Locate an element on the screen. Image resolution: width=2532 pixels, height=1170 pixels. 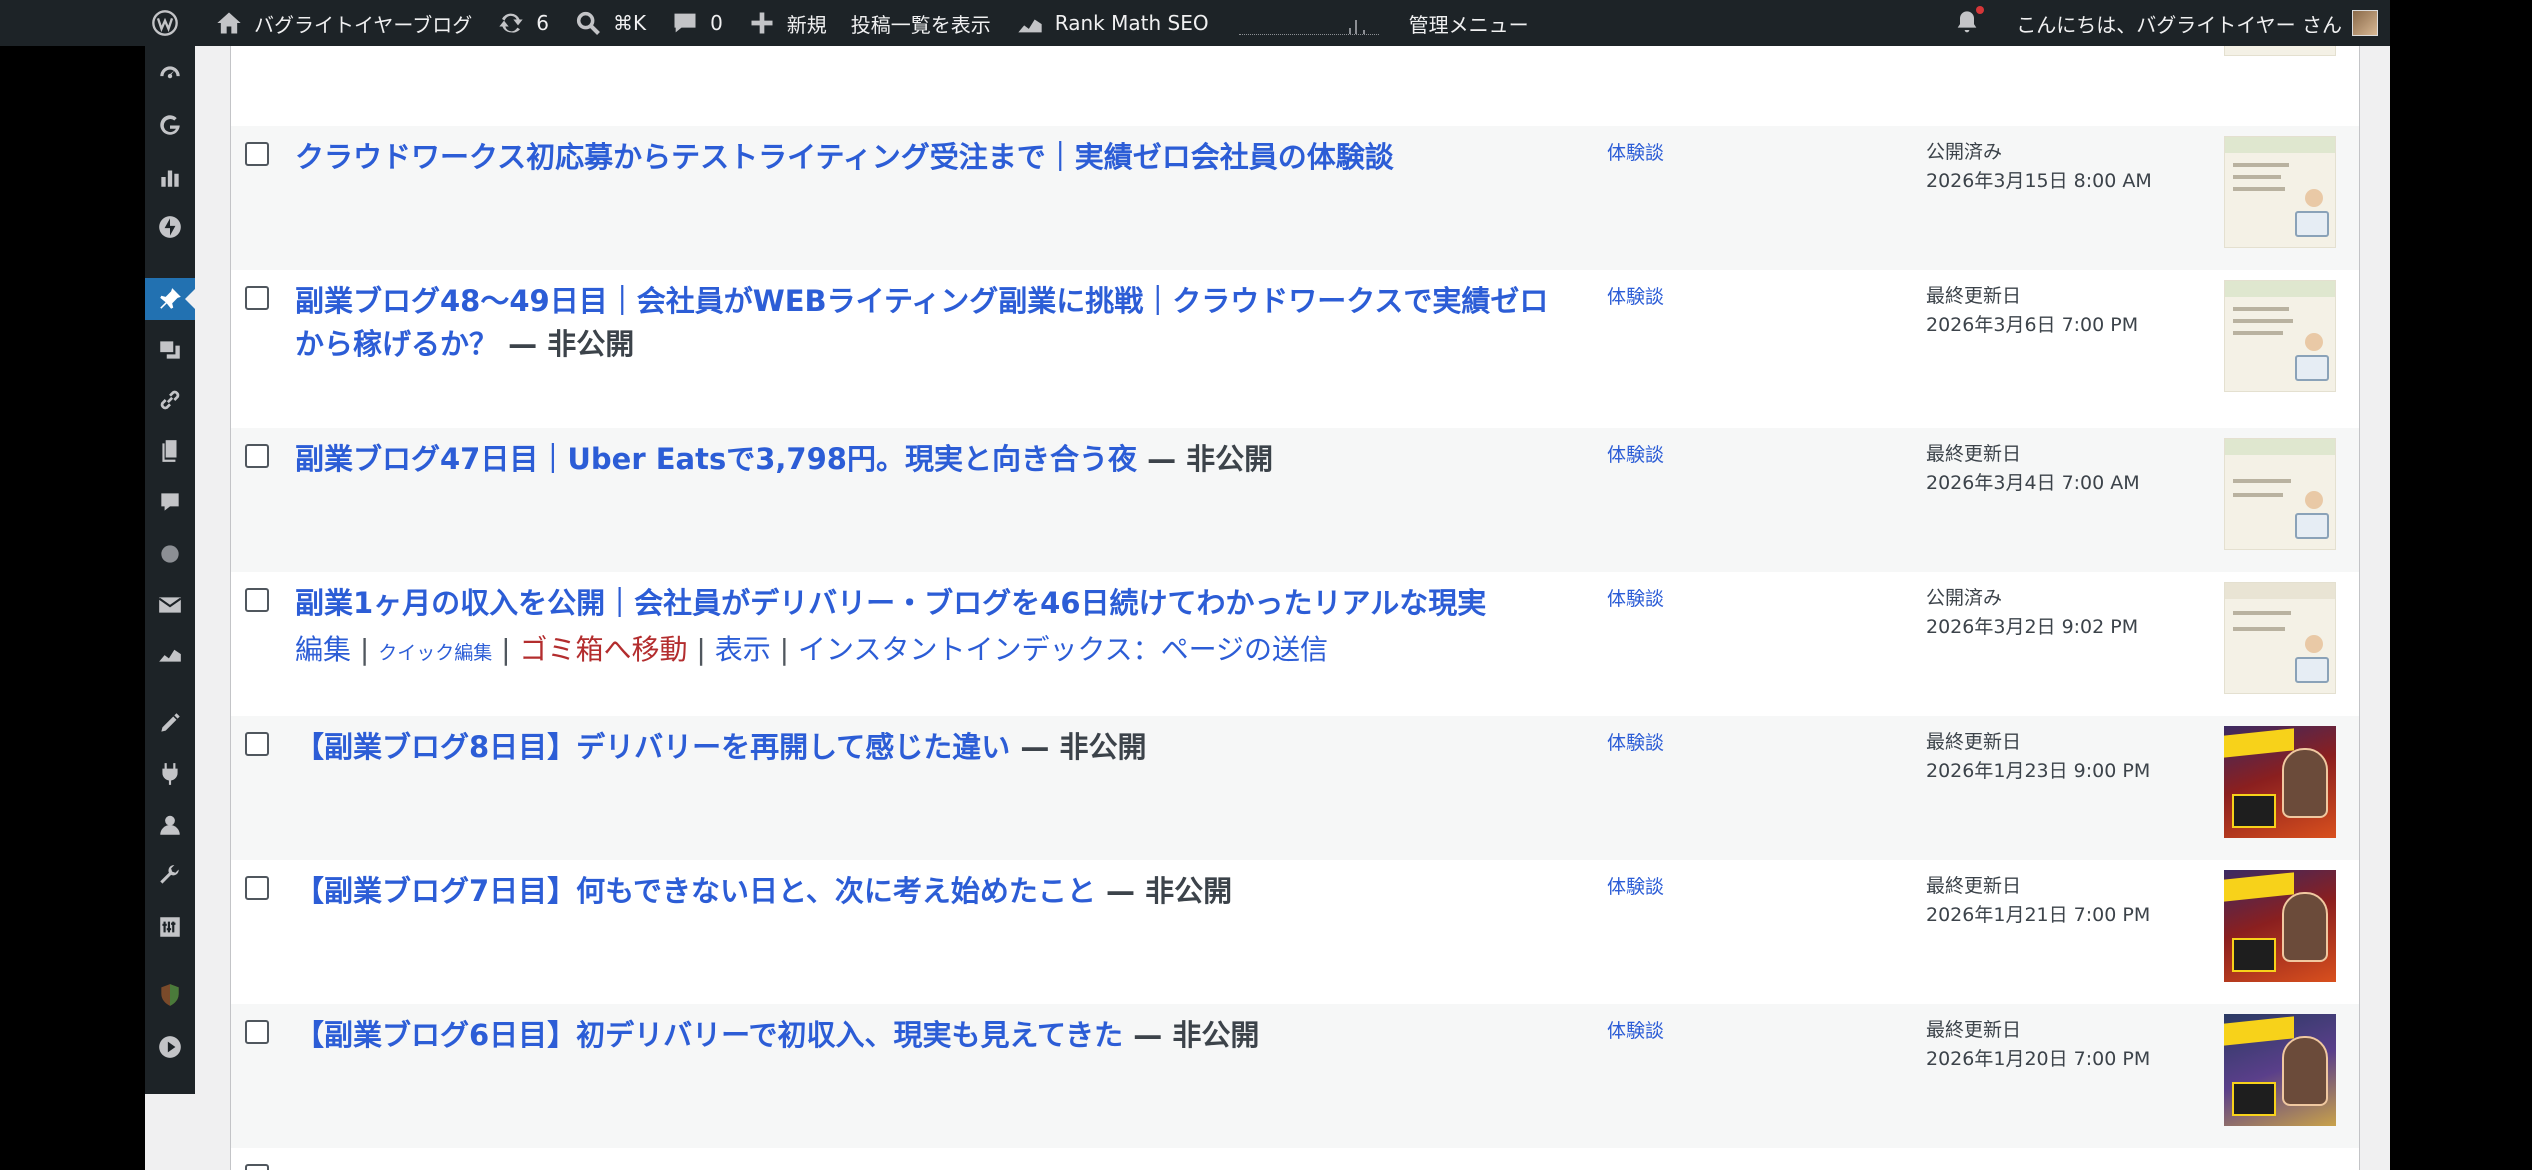
post-title: クラウドワークス初応募からテストライティング受注まで｜実績ゼロ会社員の体験談 is located at coordinates (935, 157).